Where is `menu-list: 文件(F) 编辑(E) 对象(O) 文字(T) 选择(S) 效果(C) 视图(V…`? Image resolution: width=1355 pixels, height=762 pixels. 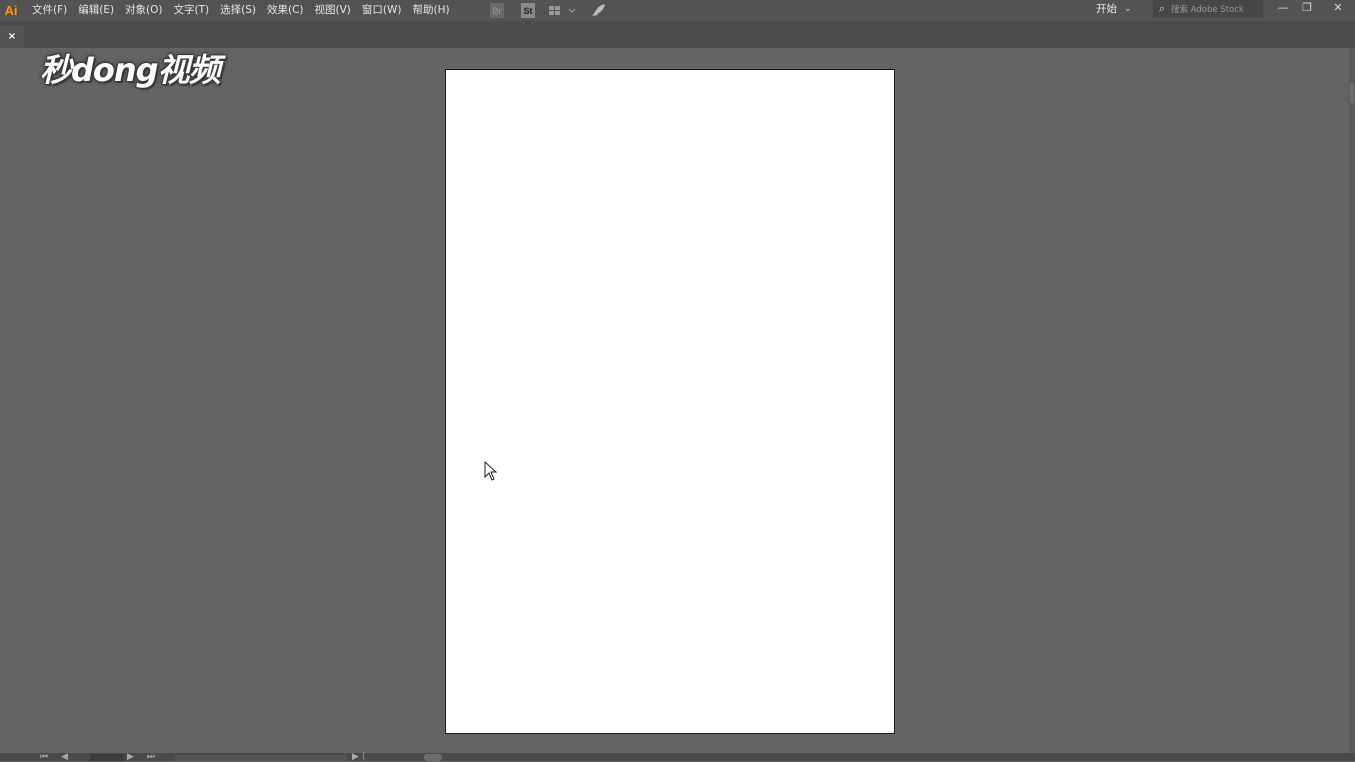 menu-list: 文件(F) 编辑(E) 对象(O) 文字(T) 选择(S) 效果(C) 视图(V… is located at coordinates (243, 10).